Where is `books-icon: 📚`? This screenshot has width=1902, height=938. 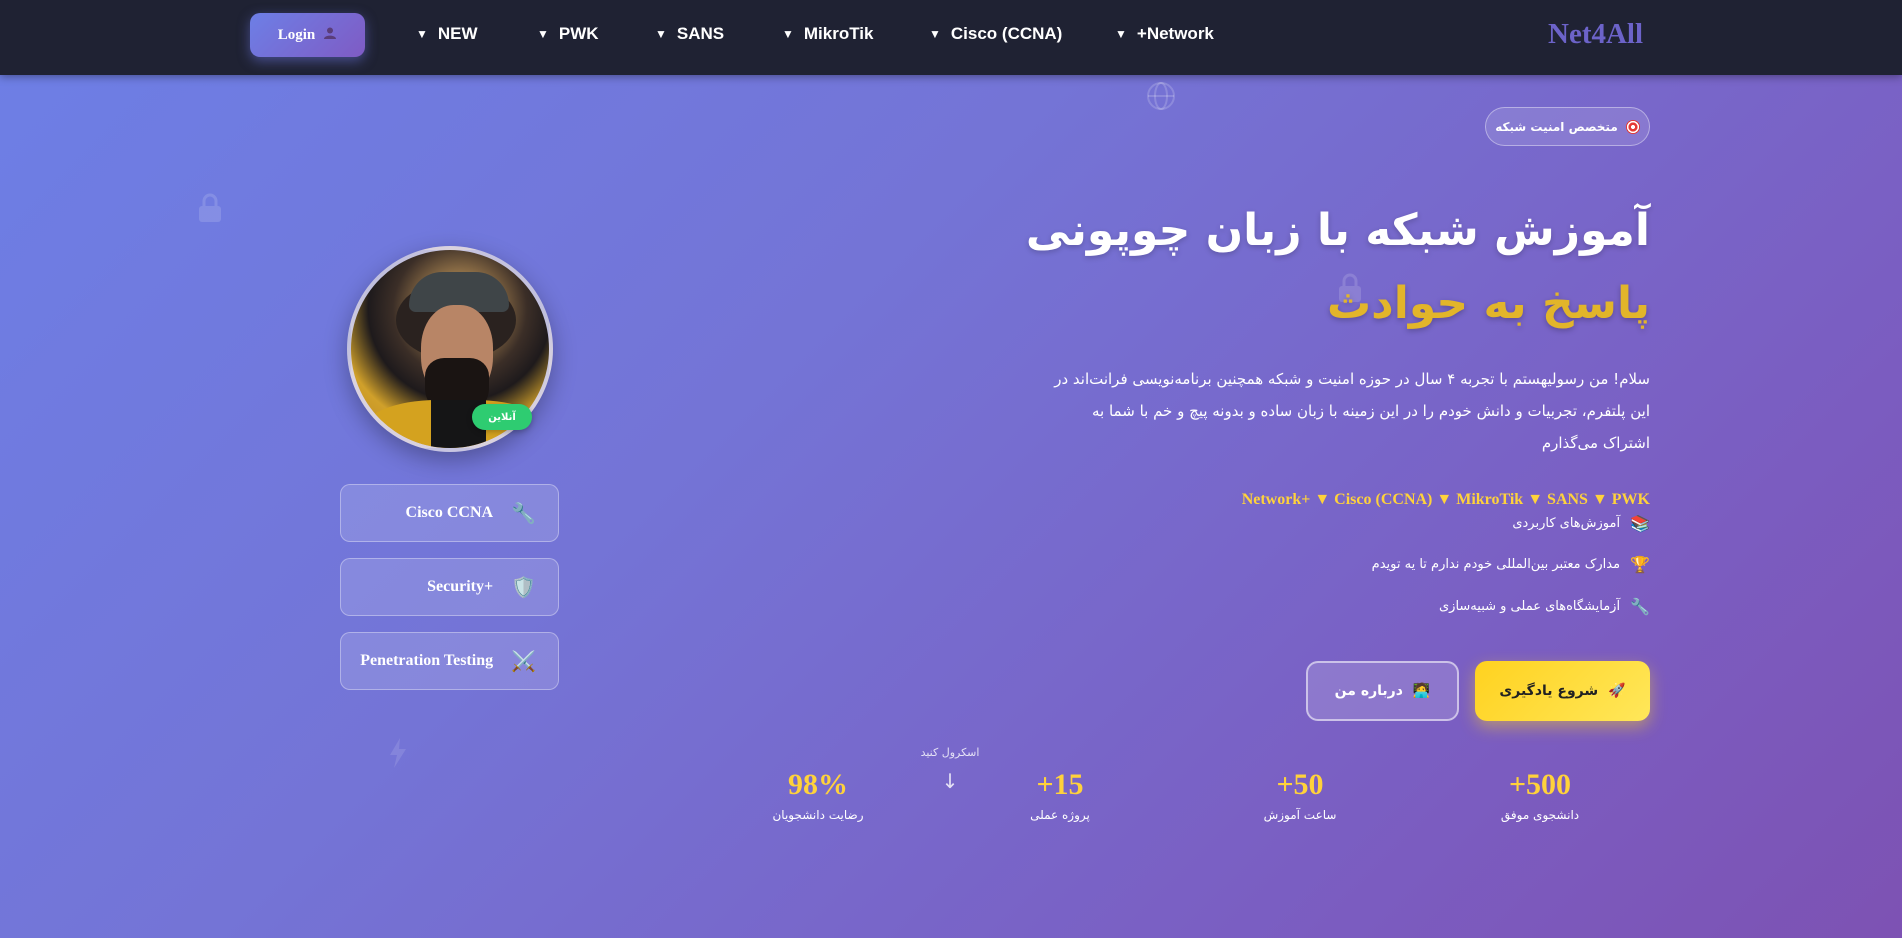 books-icon: 📚 is located at coordinates (1640, 523).